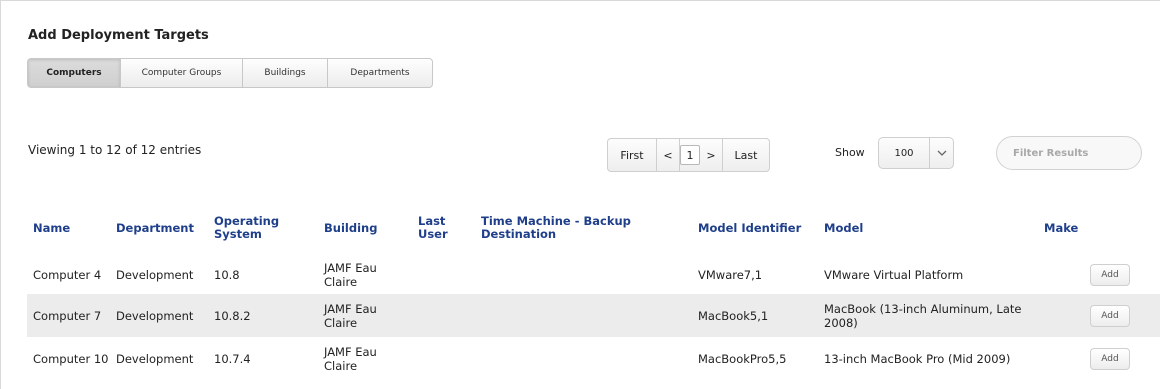 Image resolution: width=1162 pixels, height=389 pixels. I want to click on column-header-name: Name, so click(68, 228).